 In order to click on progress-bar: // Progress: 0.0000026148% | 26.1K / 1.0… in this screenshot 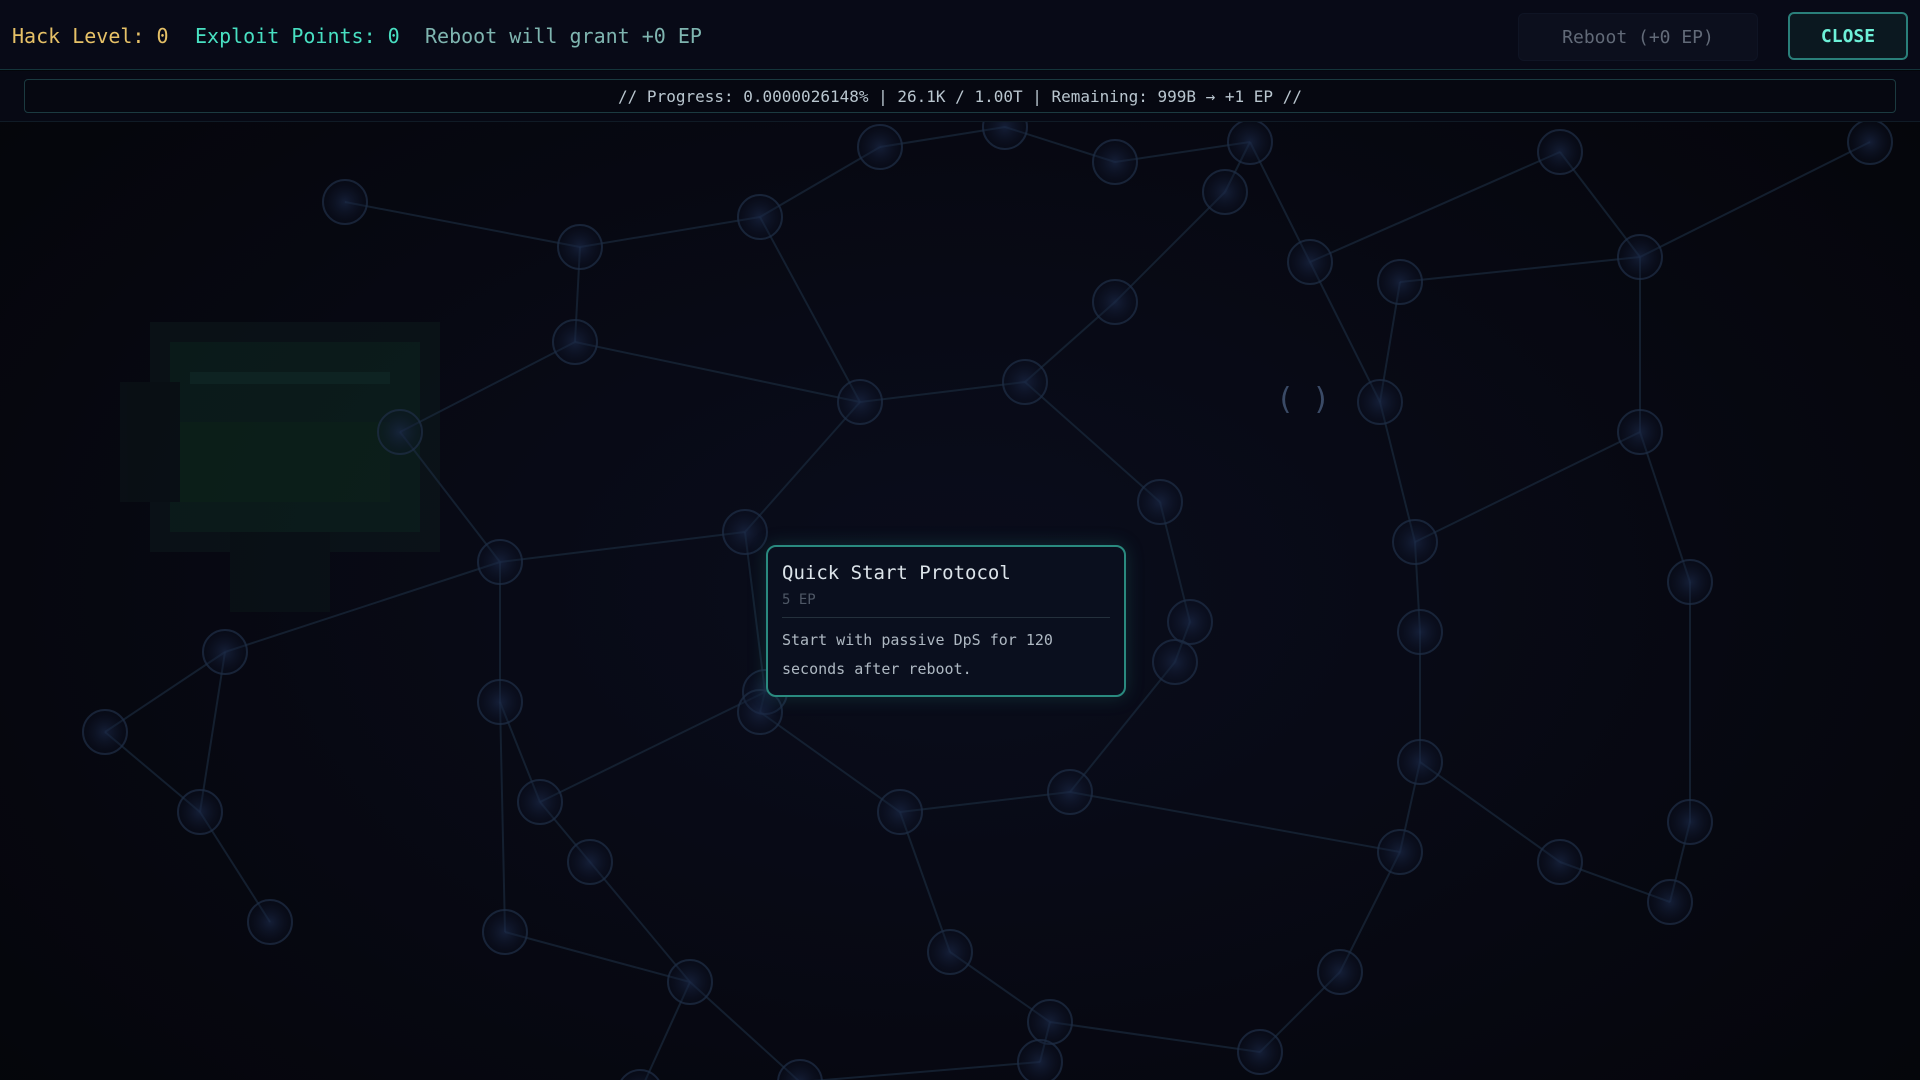, I will do `click(960, 96)`.